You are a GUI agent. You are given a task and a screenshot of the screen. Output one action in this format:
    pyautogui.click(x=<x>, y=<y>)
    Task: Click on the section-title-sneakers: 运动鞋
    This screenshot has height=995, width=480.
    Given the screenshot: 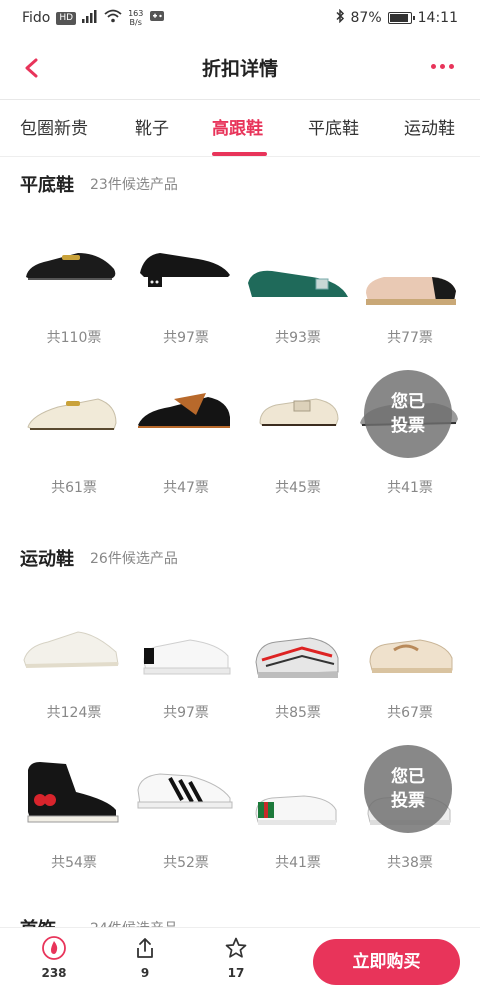 What is the action you would take?
    pyautogui.click(x=47, y=559)
    